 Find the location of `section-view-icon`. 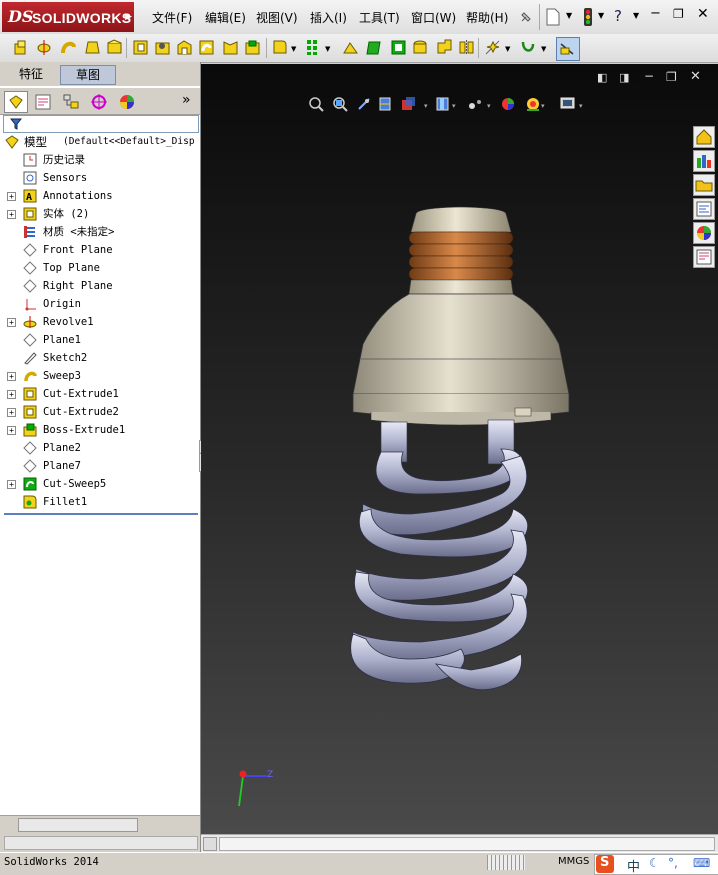

section-view-icon is located at coordinates (385, 104).